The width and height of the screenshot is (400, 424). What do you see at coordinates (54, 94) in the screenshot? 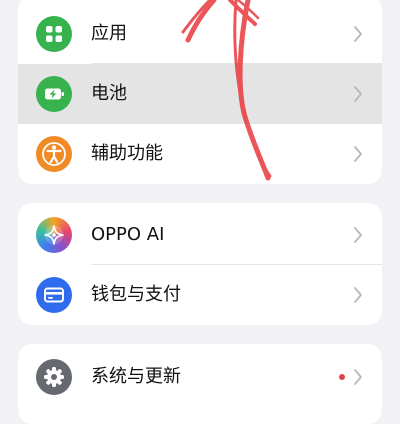
I see `battery-charging-icon` at bounding box center [54, 94].